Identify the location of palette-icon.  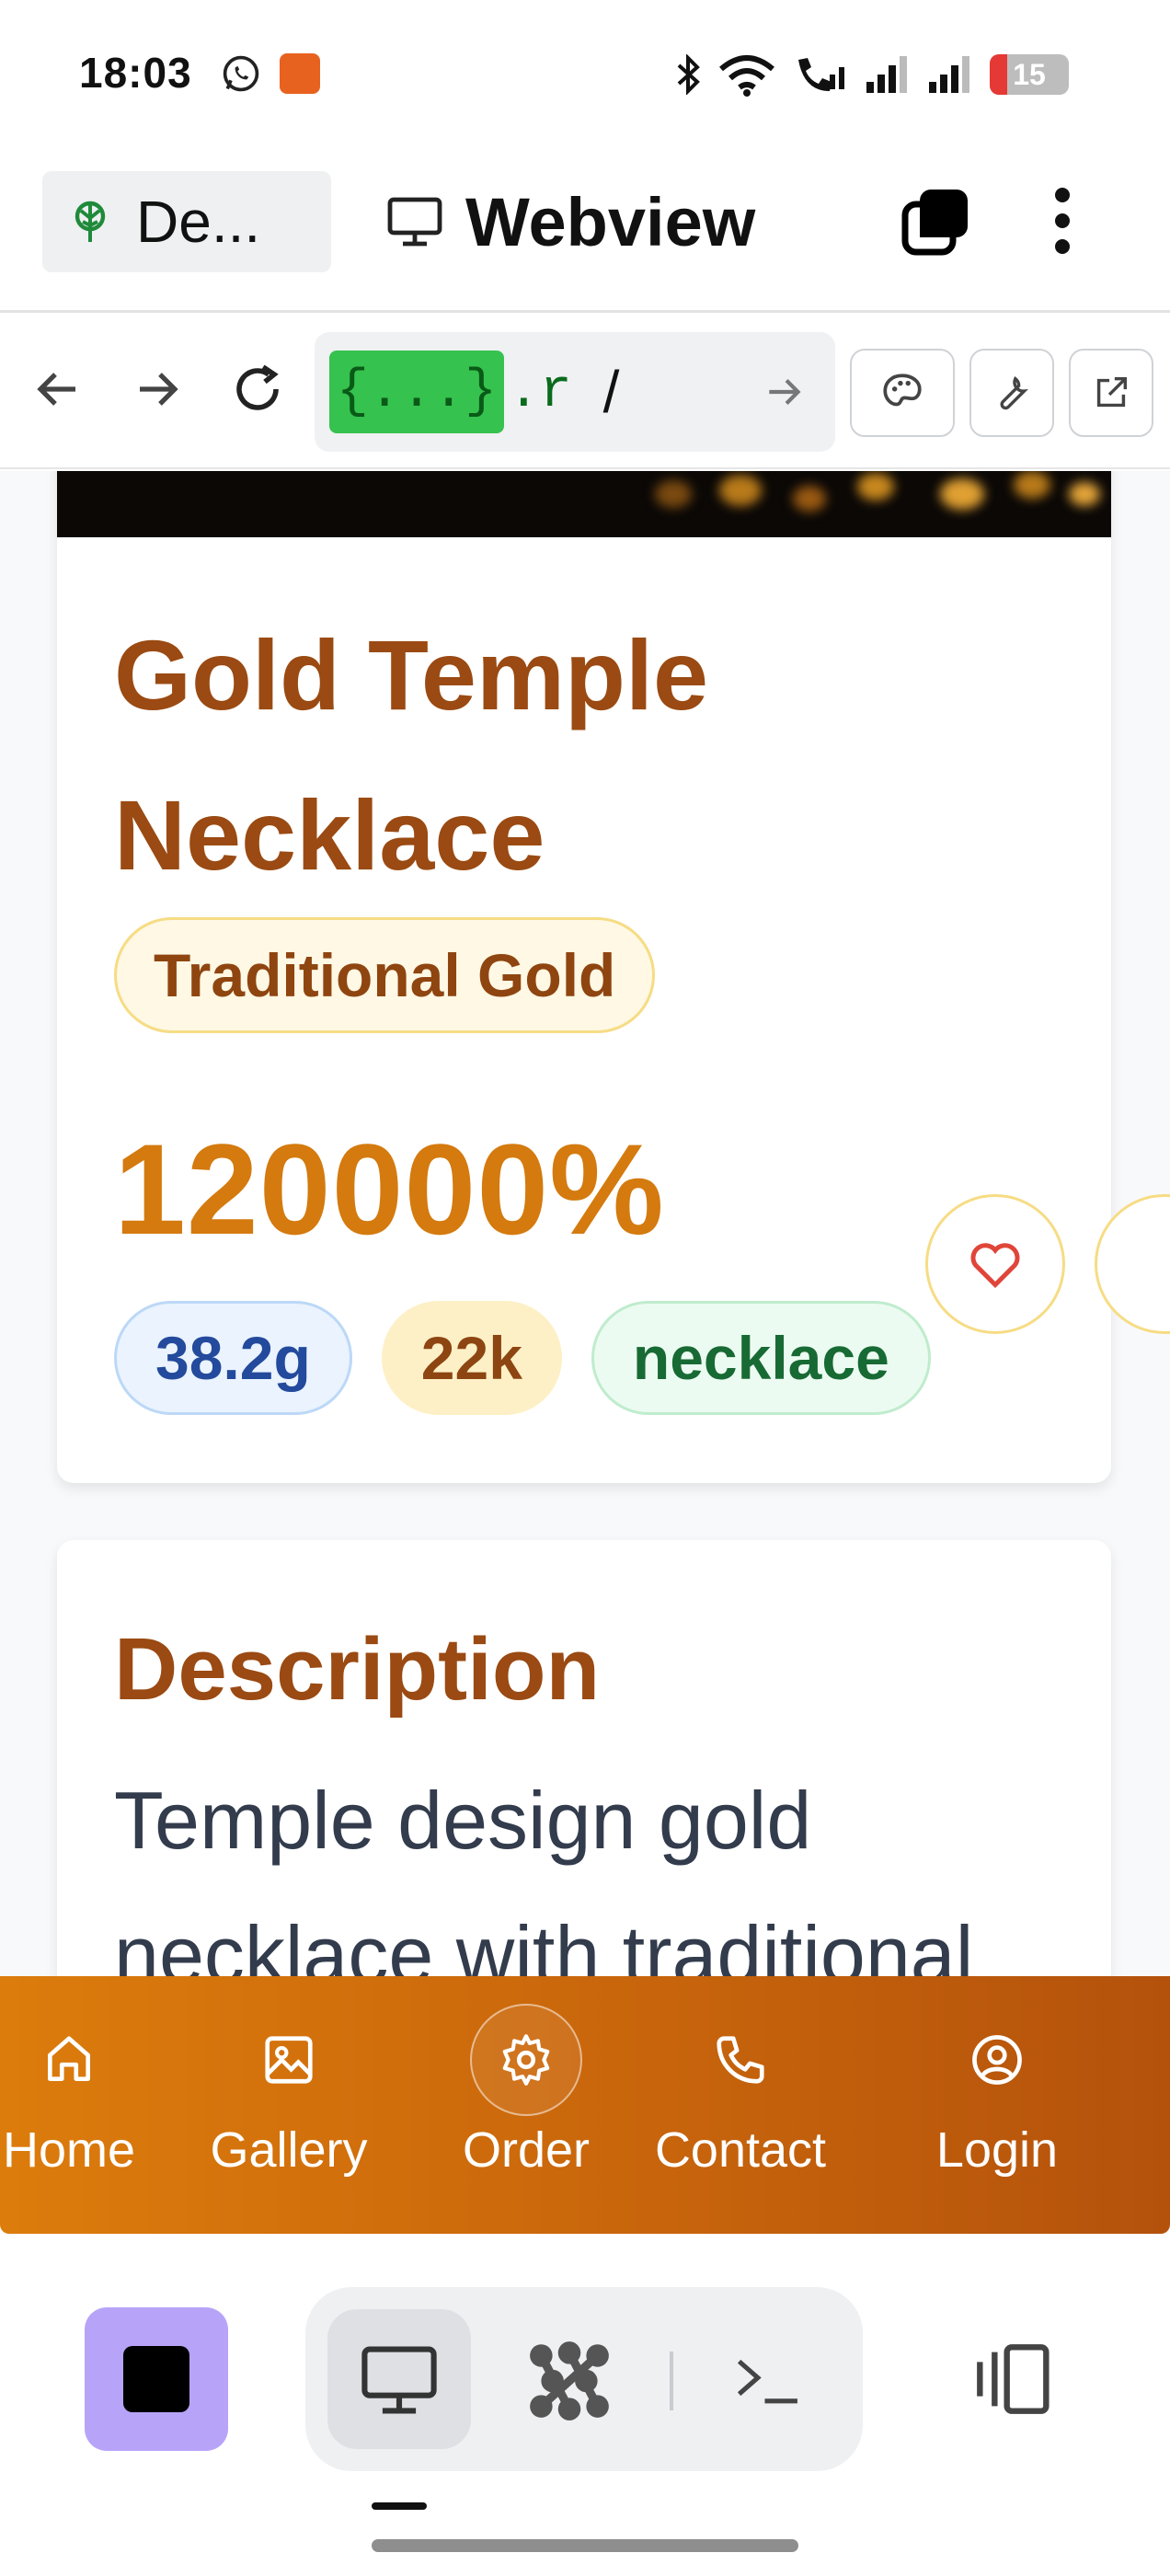
(902, 390).